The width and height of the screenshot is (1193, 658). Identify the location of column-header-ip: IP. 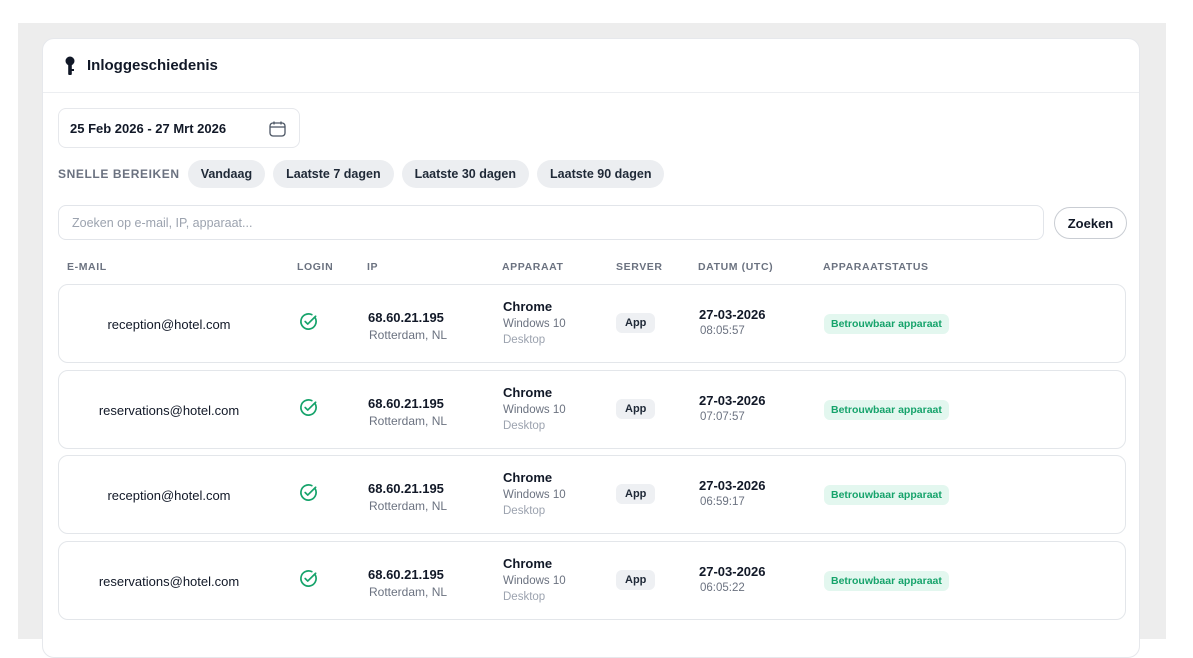
(373, 267).